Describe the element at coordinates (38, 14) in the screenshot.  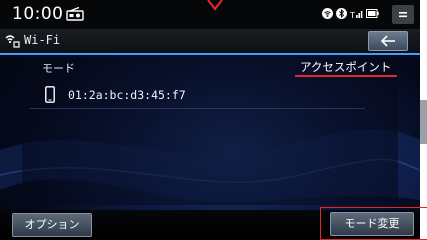
I see `clock-time: 10:00` at that location.